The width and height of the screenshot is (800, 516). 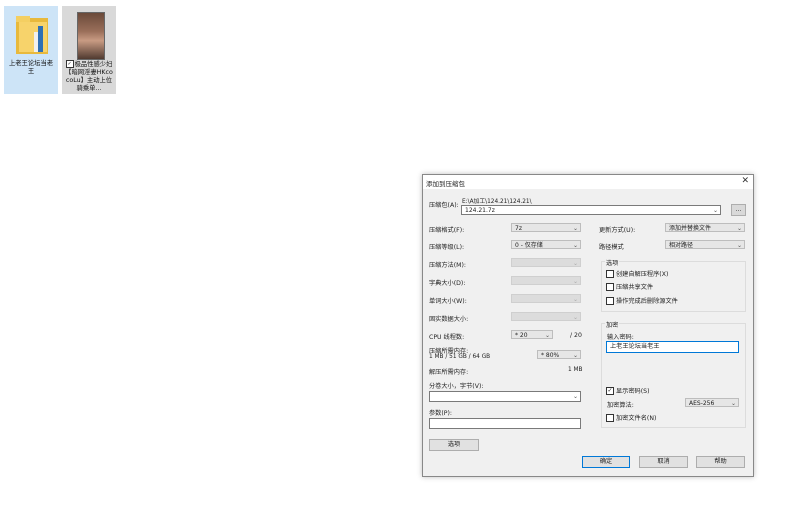 I want to click on delete-checkbox: 操作完成后删除源文件, so click(x=642, y=300).